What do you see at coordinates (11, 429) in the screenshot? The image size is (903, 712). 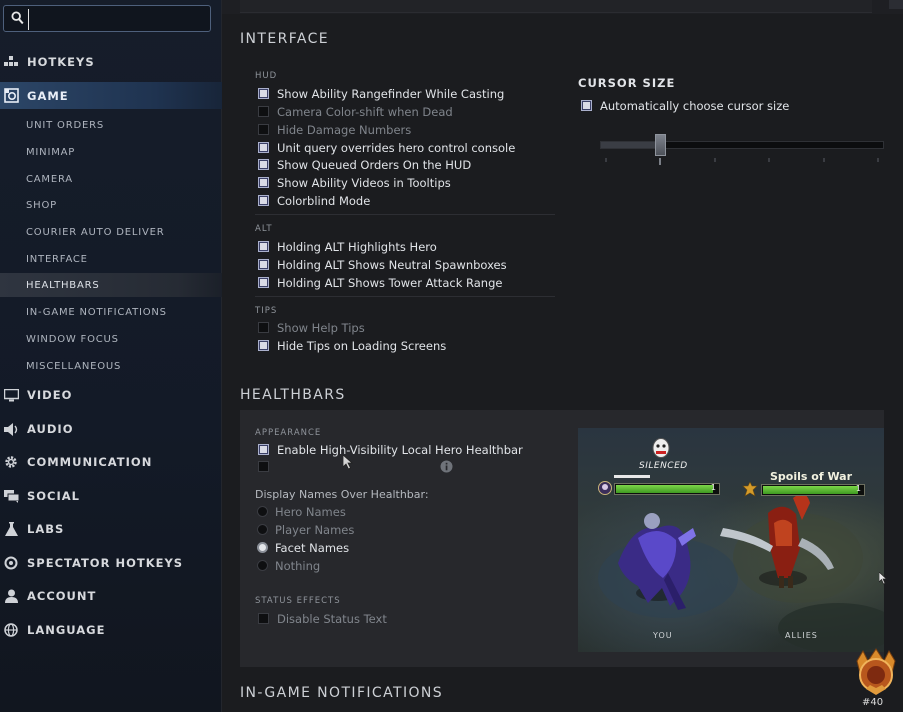 I see `speaker-icon` at bounding box center [11, 429].